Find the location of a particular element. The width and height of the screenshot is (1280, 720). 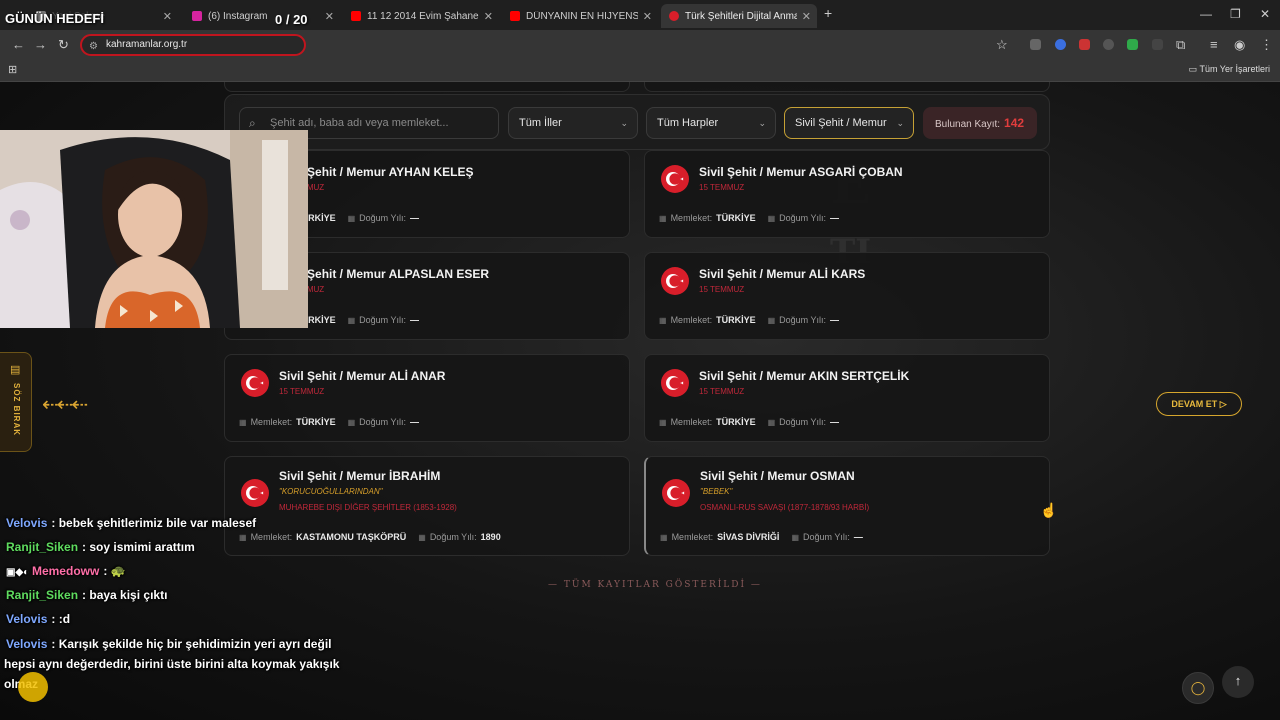

all-records-shown-label: — TÜM KAYITLAR GÖSTERİLDİ — is located at coordinates (655, 585).